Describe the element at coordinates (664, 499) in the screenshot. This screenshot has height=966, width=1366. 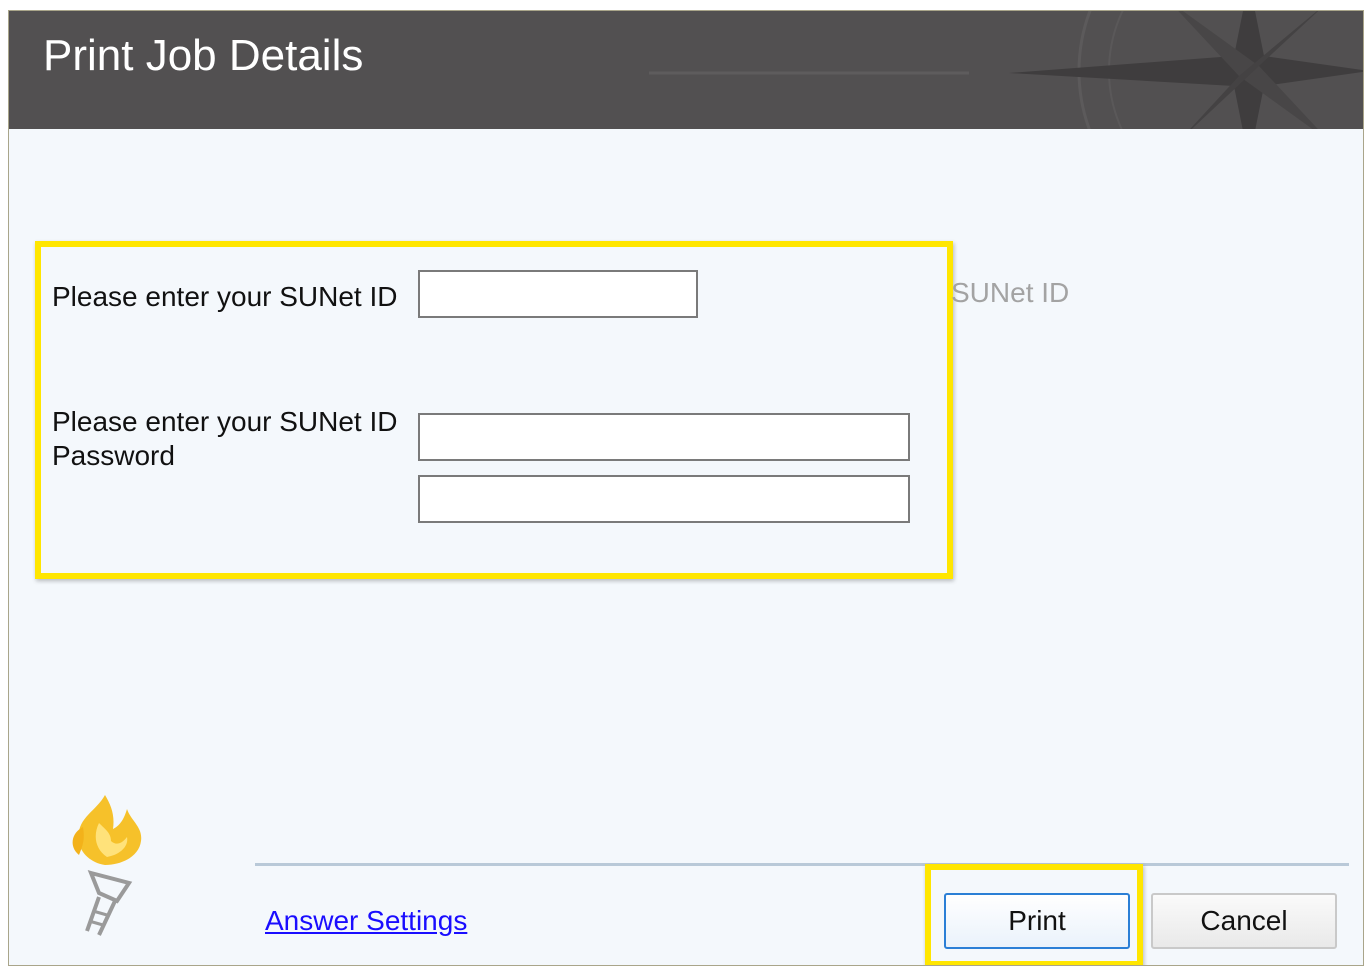
I see `password-confirm-input` at that location.